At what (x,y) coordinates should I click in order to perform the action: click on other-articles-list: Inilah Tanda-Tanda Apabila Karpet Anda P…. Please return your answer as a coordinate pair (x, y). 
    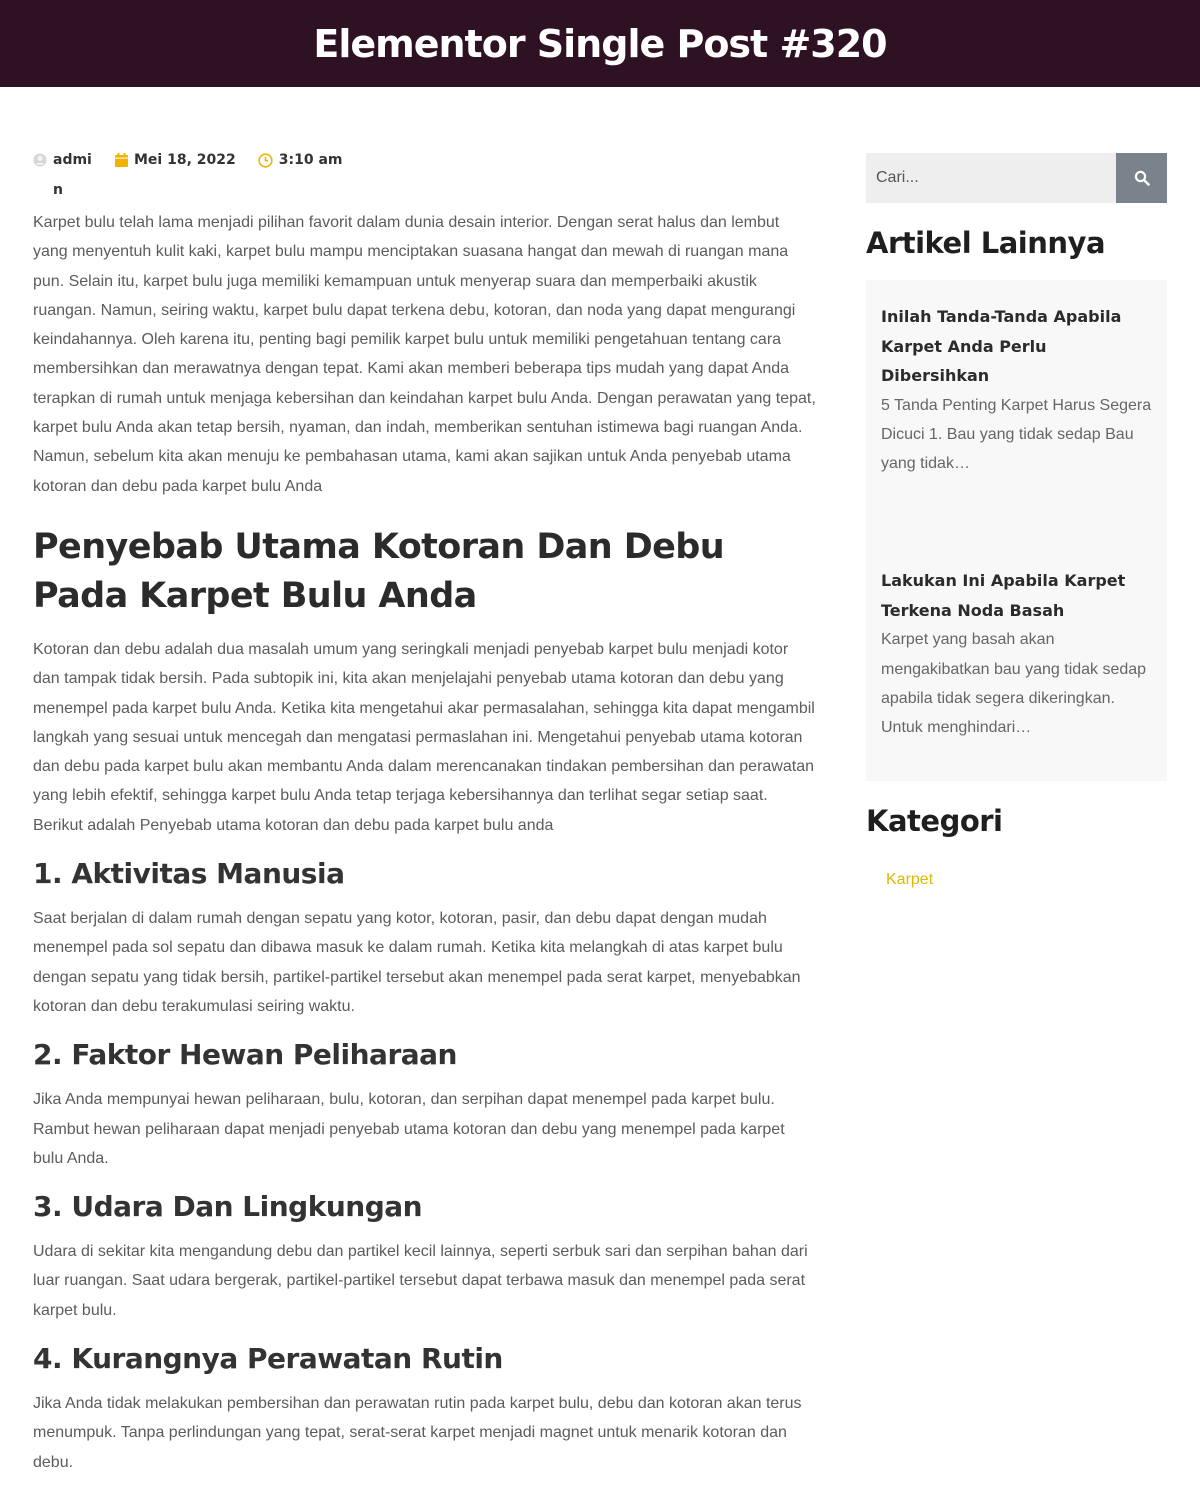
    Looking at the image, I should click on (1016, 530).